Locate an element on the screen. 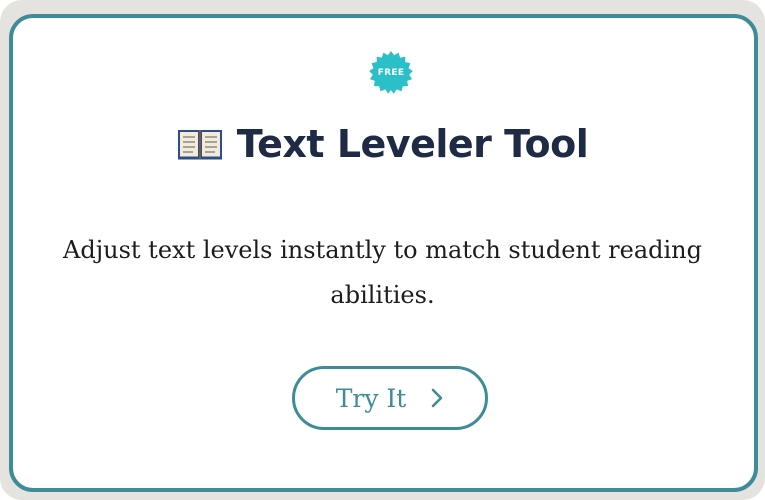  chevron-right-icon is located at coordinates (437, 398).